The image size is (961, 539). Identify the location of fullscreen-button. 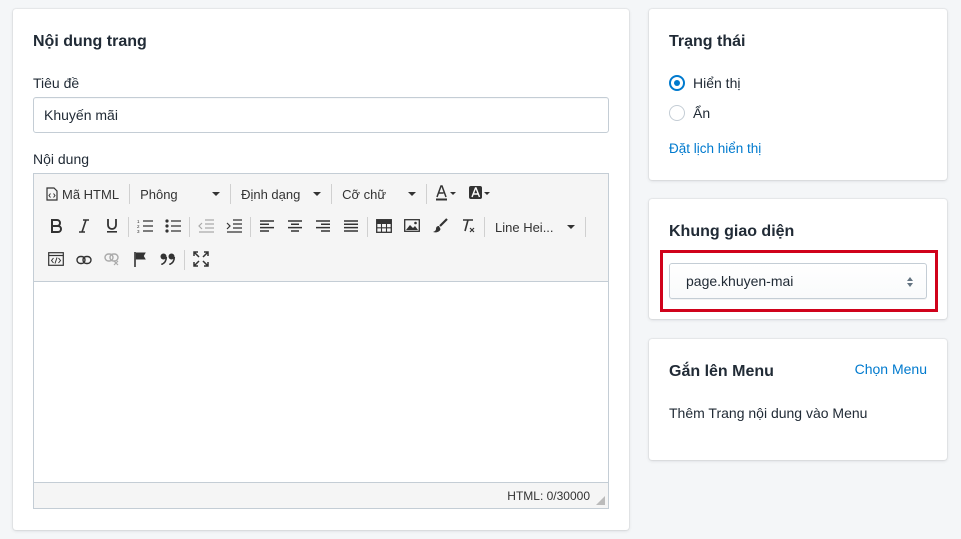
(201, 260).